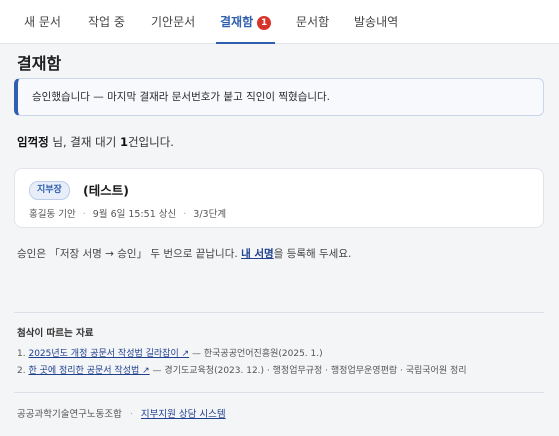  I want to click on pending-count: 1, so click(123, 142).